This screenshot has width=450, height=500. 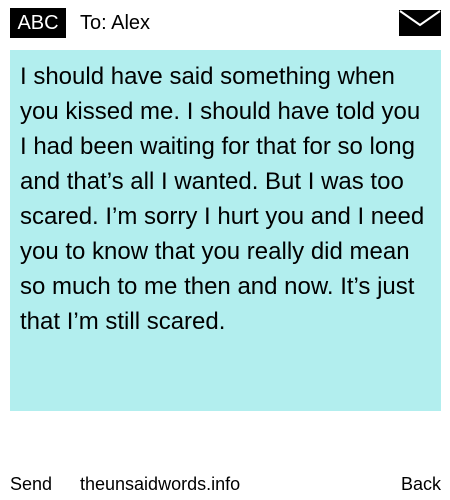 I want to click on envelope-icon, so click(x=420, y=23).